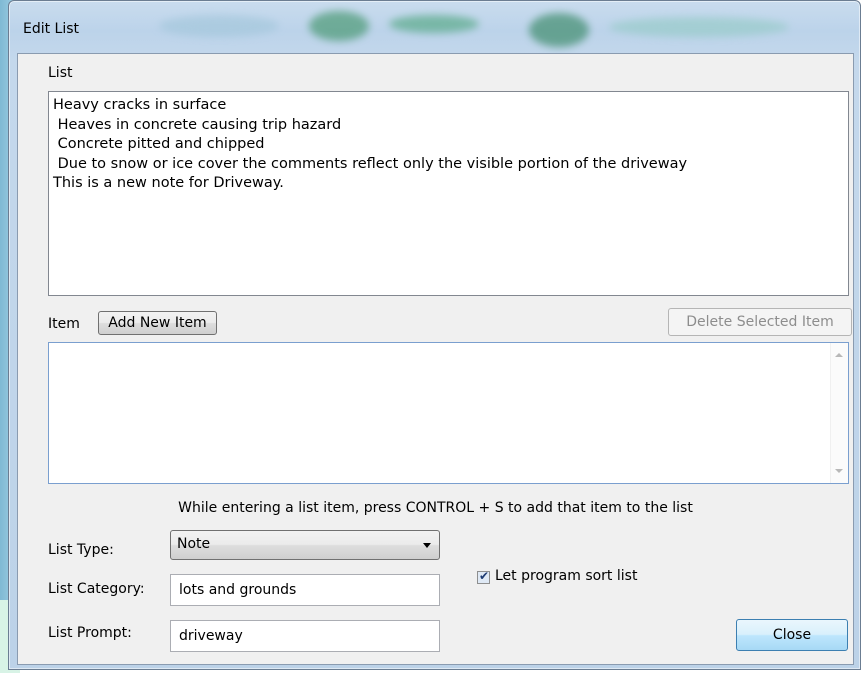  I want to click on add-new-item-button: Add New Item, so click(157, 323).